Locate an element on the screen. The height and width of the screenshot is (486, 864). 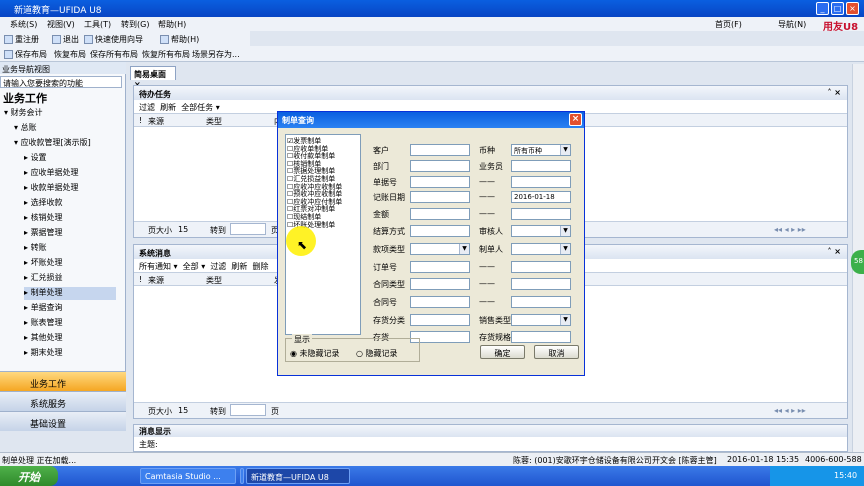
tree-item-label: 应收单据处理 is located at coordinates (54, 172).